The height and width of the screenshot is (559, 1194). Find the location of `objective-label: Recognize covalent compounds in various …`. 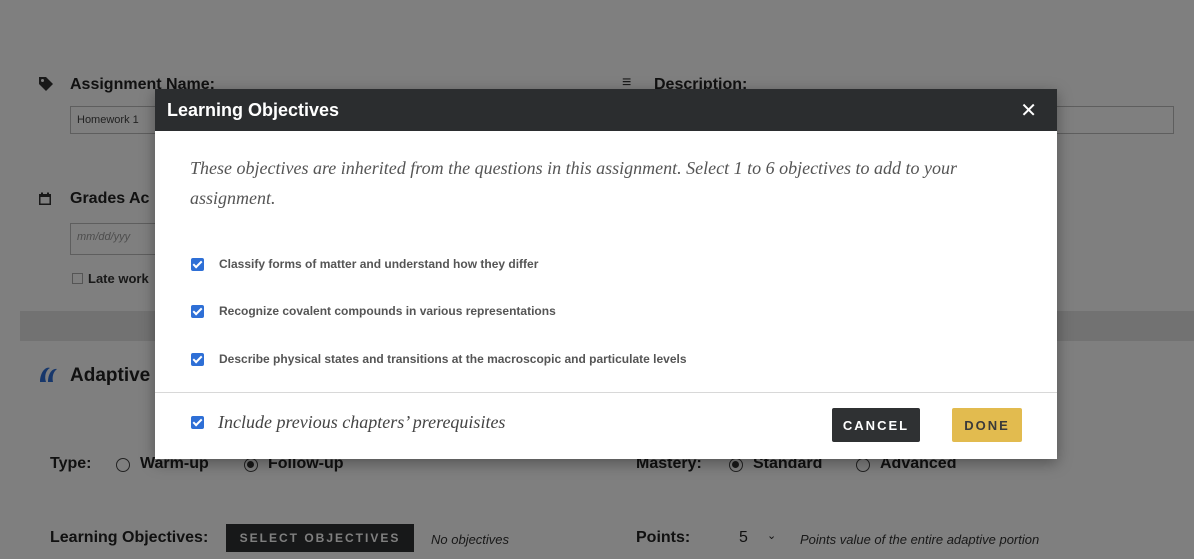

objective-label: Recognize covalent compounds in various … is located at coordinates (387, 311).